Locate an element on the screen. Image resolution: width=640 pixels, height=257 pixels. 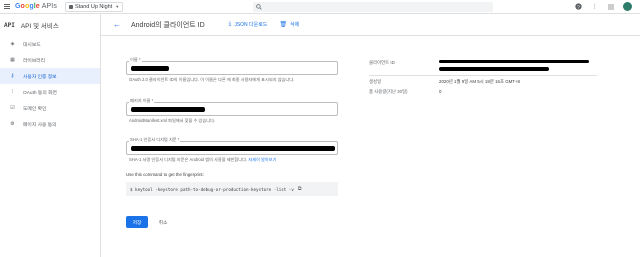
created-label: 생성일 is located at coordinates (375, 81).